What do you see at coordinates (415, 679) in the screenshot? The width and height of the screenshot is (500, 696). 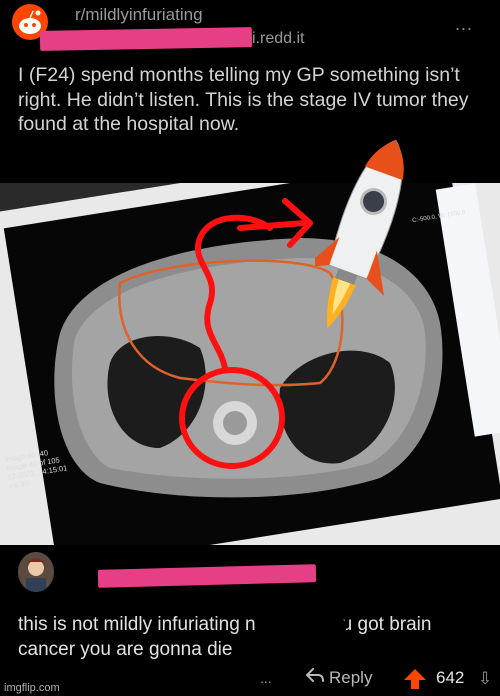 I see `upvote-icon` at bounding box center [415, 679].